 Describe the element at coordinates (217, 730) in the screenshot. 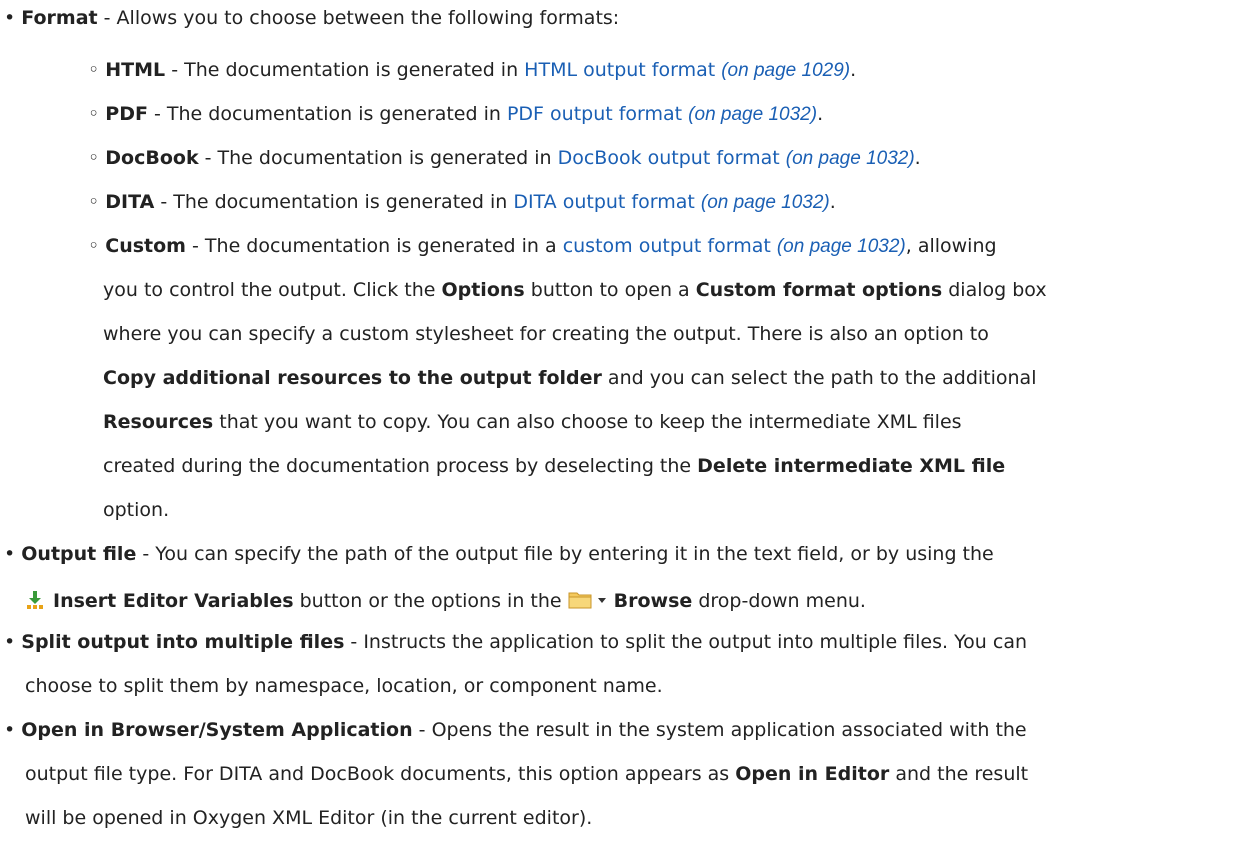

I see `open-in-browser-label: Open in Browser/System Application` at that location.